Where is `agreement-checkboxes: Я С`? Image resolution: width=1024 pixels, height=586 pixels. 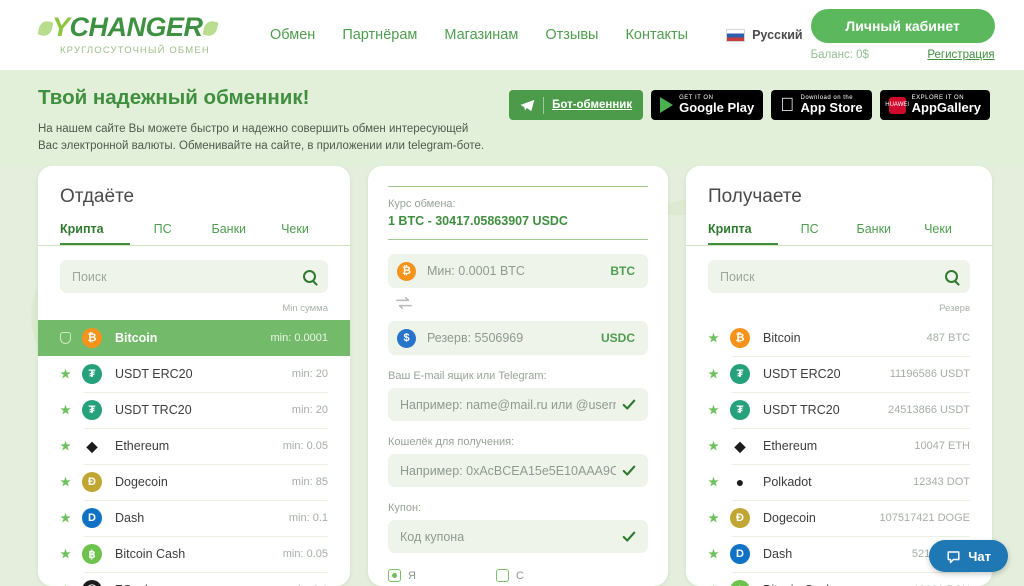
agreement-checkboxes: Я С is located at coordinates (518, 567).